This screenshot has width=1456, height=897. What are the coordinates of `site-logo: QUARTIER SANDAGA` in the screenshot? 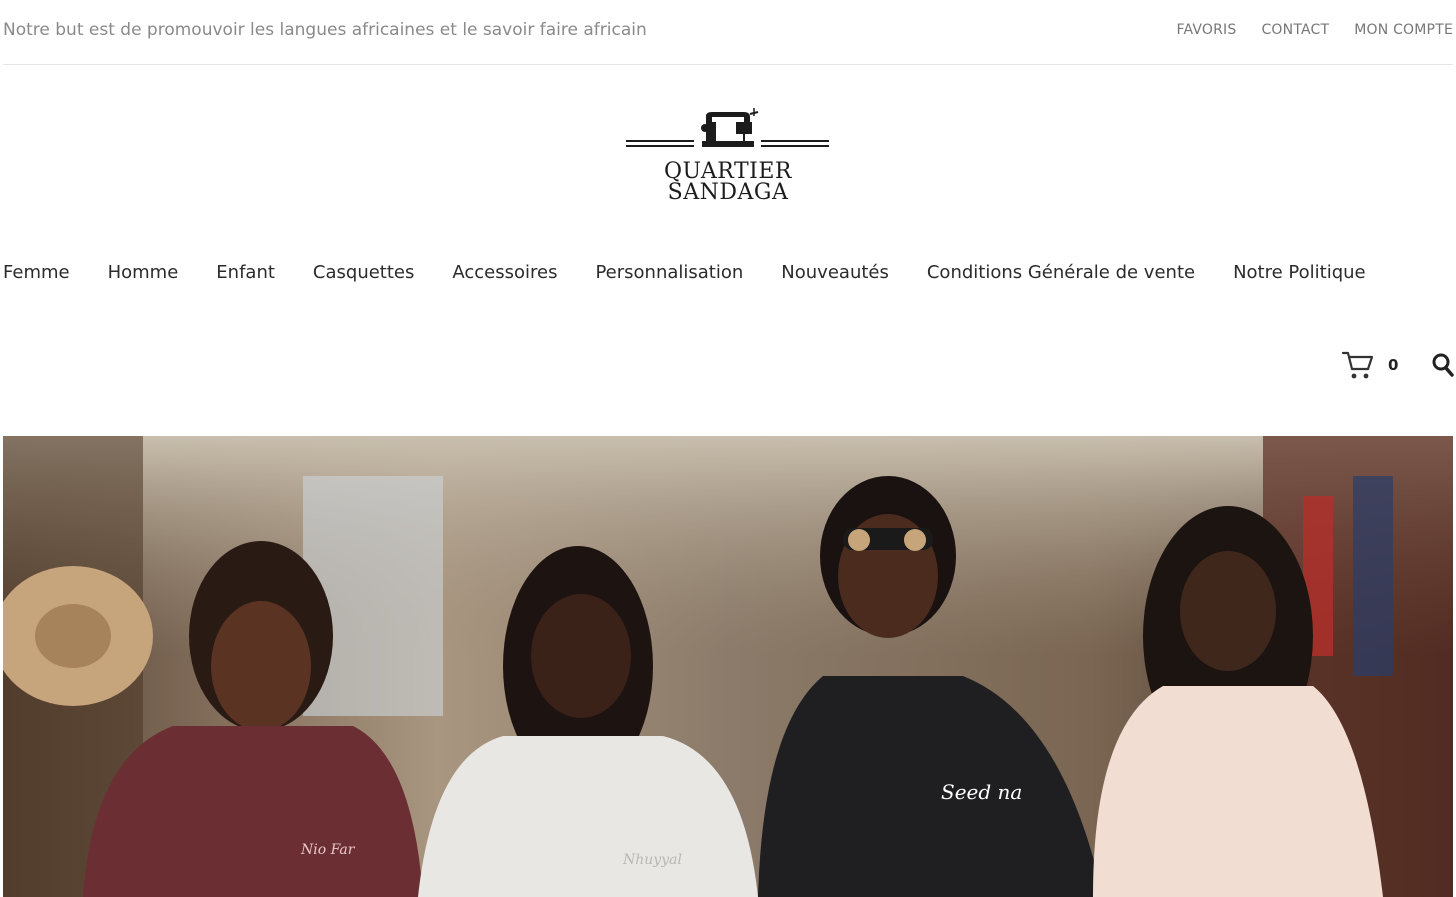 It's located at (728, 158).